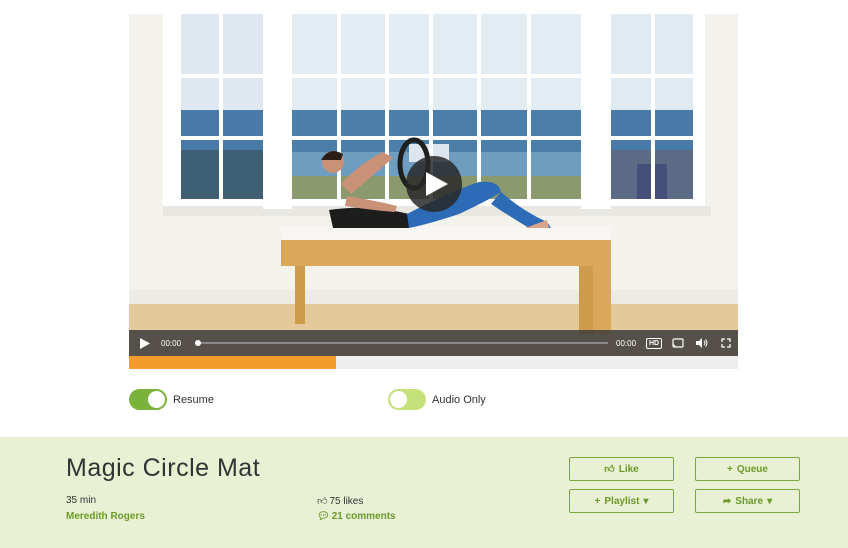 Image resolution: width=848 pixels, height=548 pixels. What do you see at coordinates (171, 343) in the screenshot?
I see `current-time: 00:00` at bounding box center [171, 343].